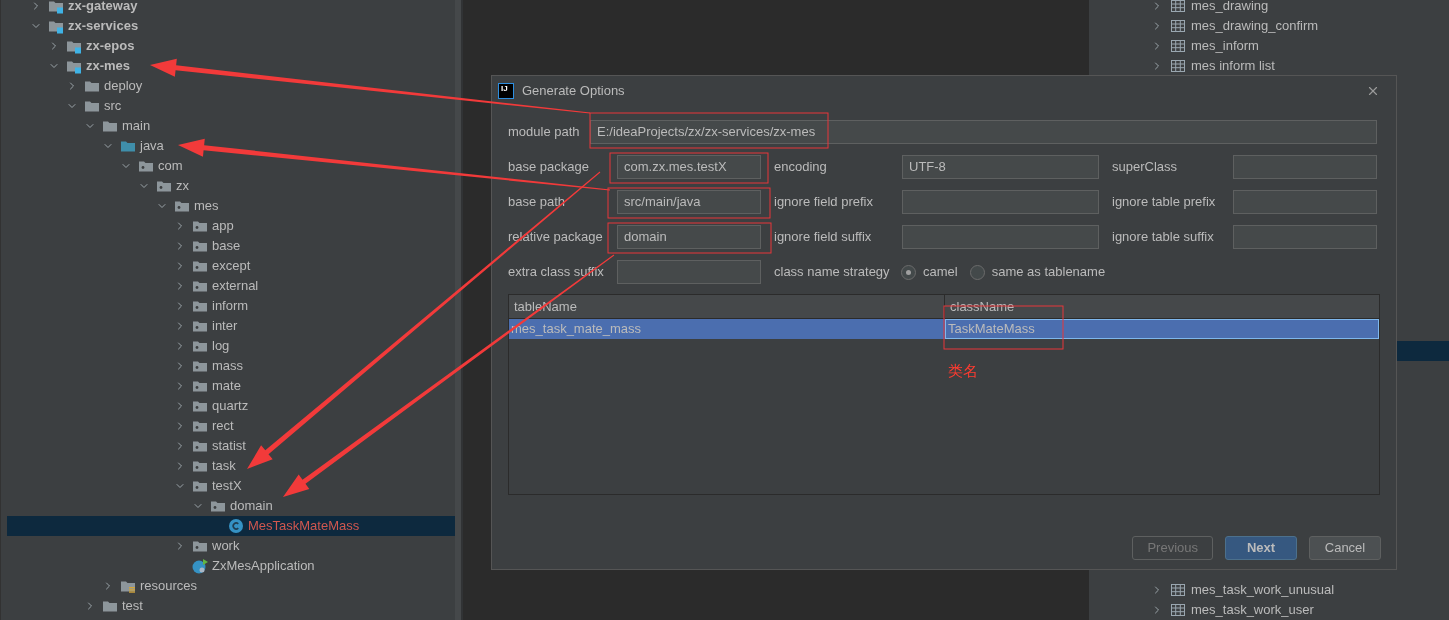 The image size is (1449, 620). Describe the element at coordinates (226, 246) in the screenshot. I see `tree-item-label: base` at that location.